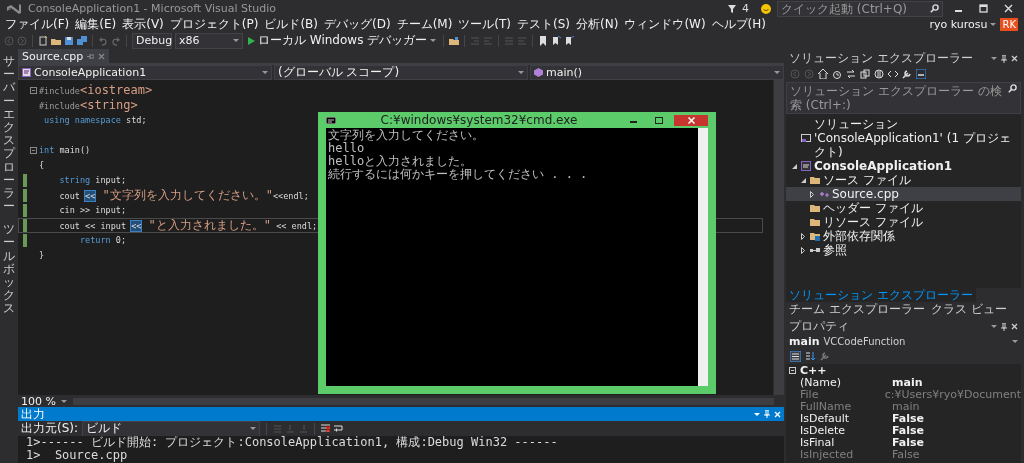 This screenshot has width=1024, height=463. Describe the element at coordinates (454, 40) in the screenshot. I see `folder-icon` at that location.